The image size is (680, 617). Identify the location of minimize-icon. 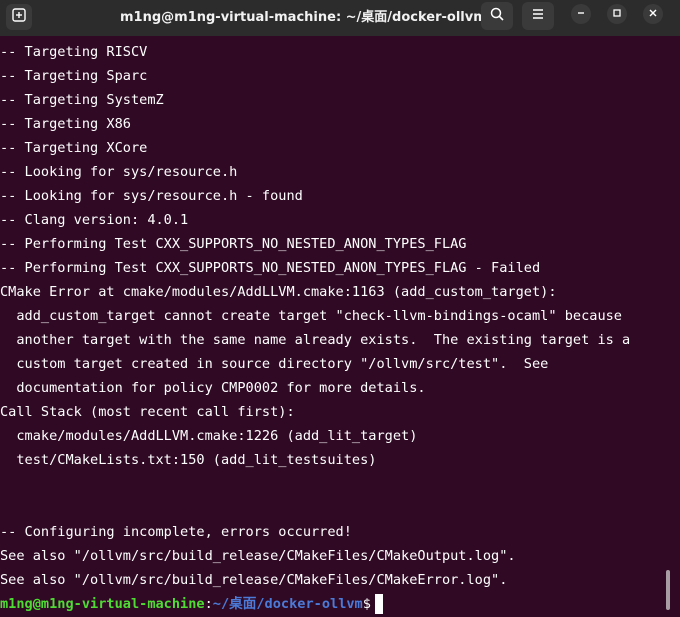
(581, 14).